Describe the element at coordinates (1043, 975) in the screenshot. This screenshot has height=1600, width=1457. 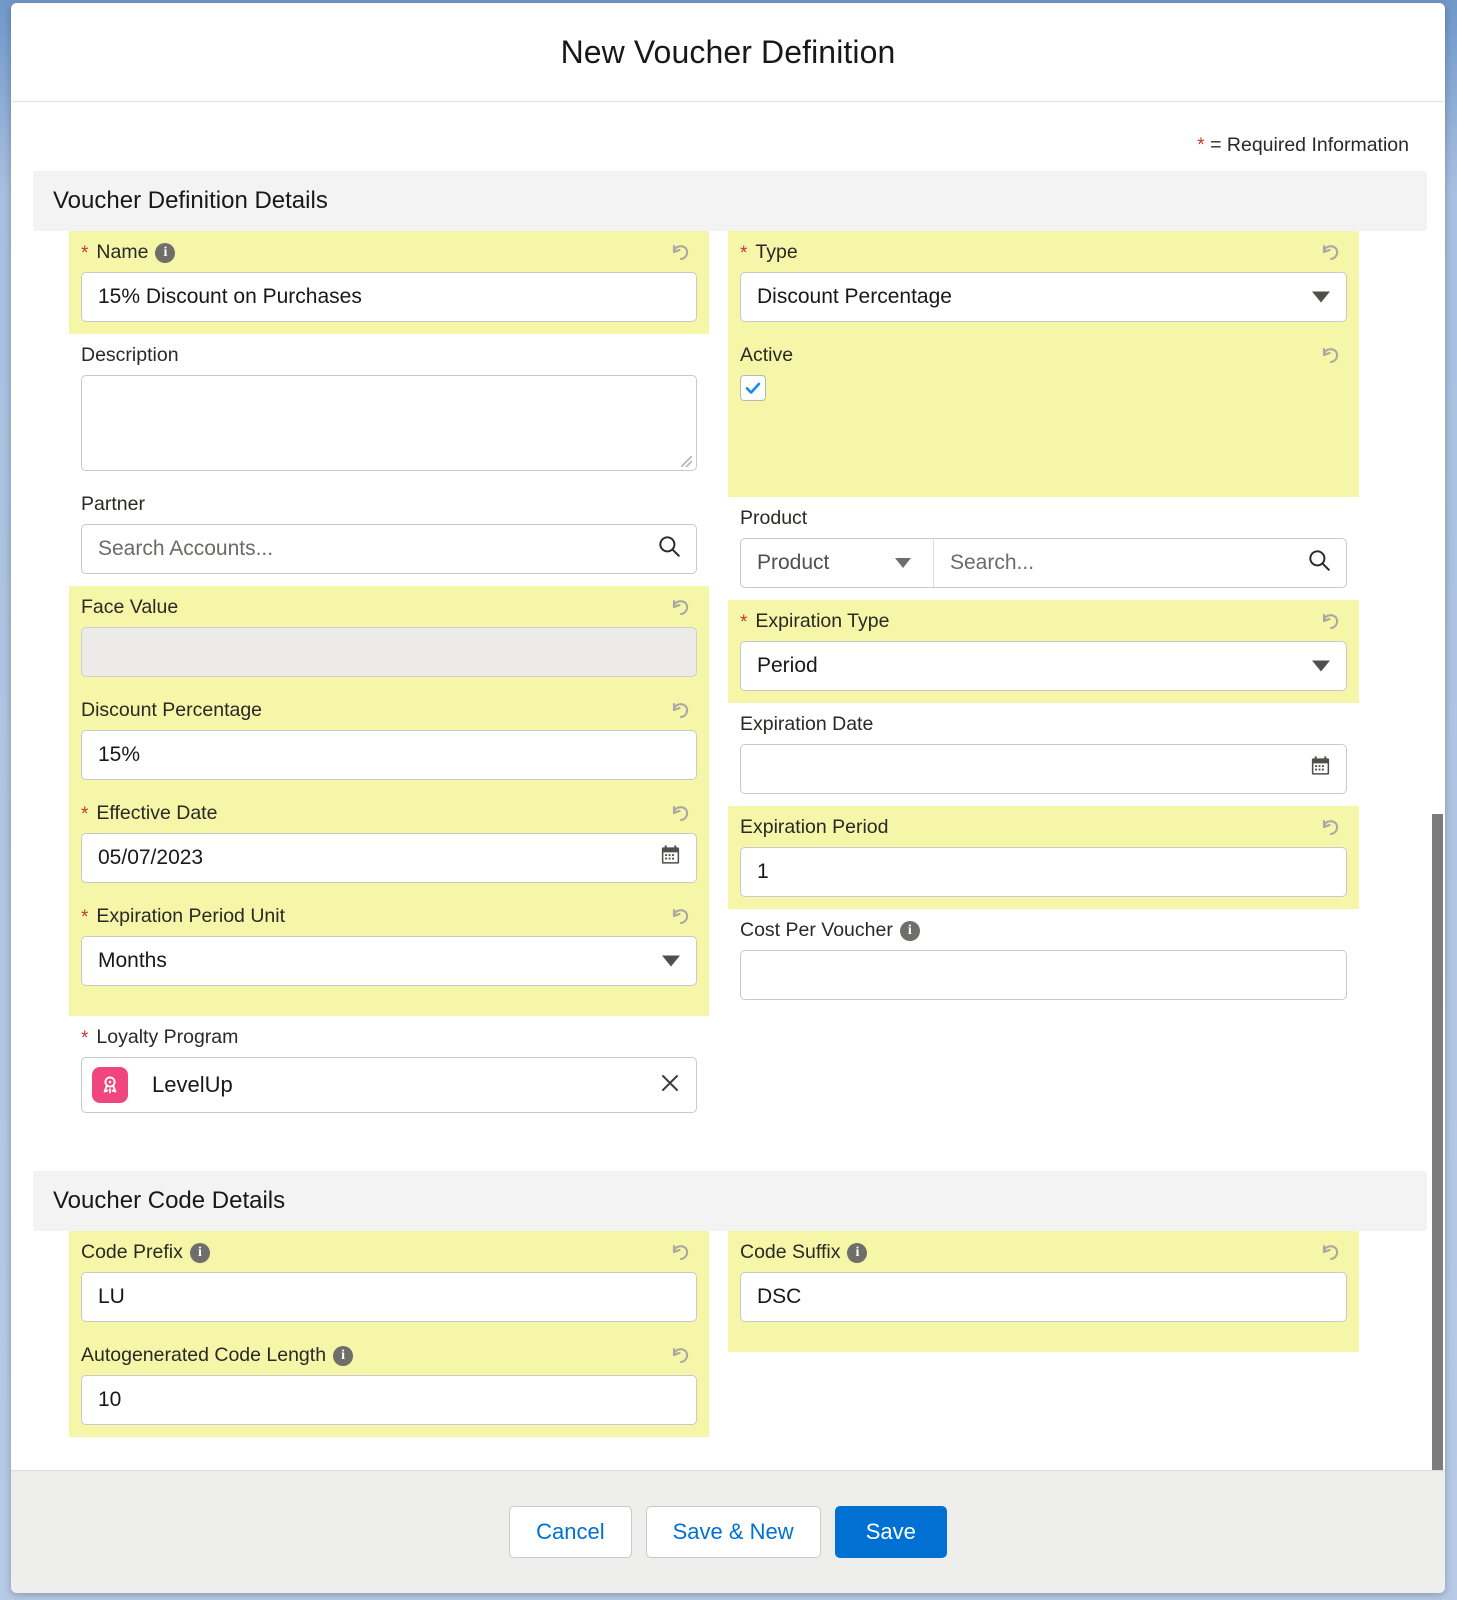
I see `cost-per-voucher-input` at that location.